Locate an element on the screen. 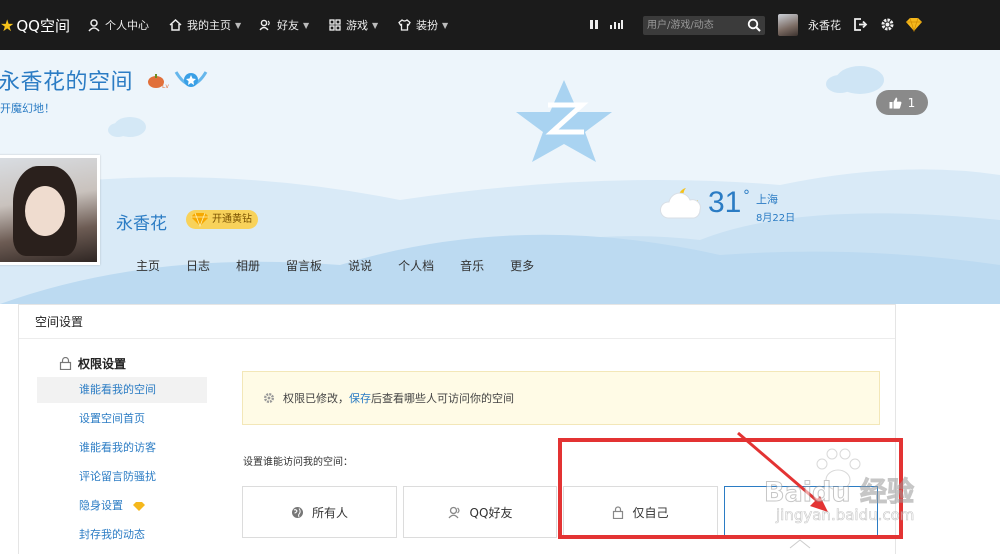 This screenshot has height=554, width=1000. watermark-url: jingyan.baidu.com is located at coordinates (845, 515).